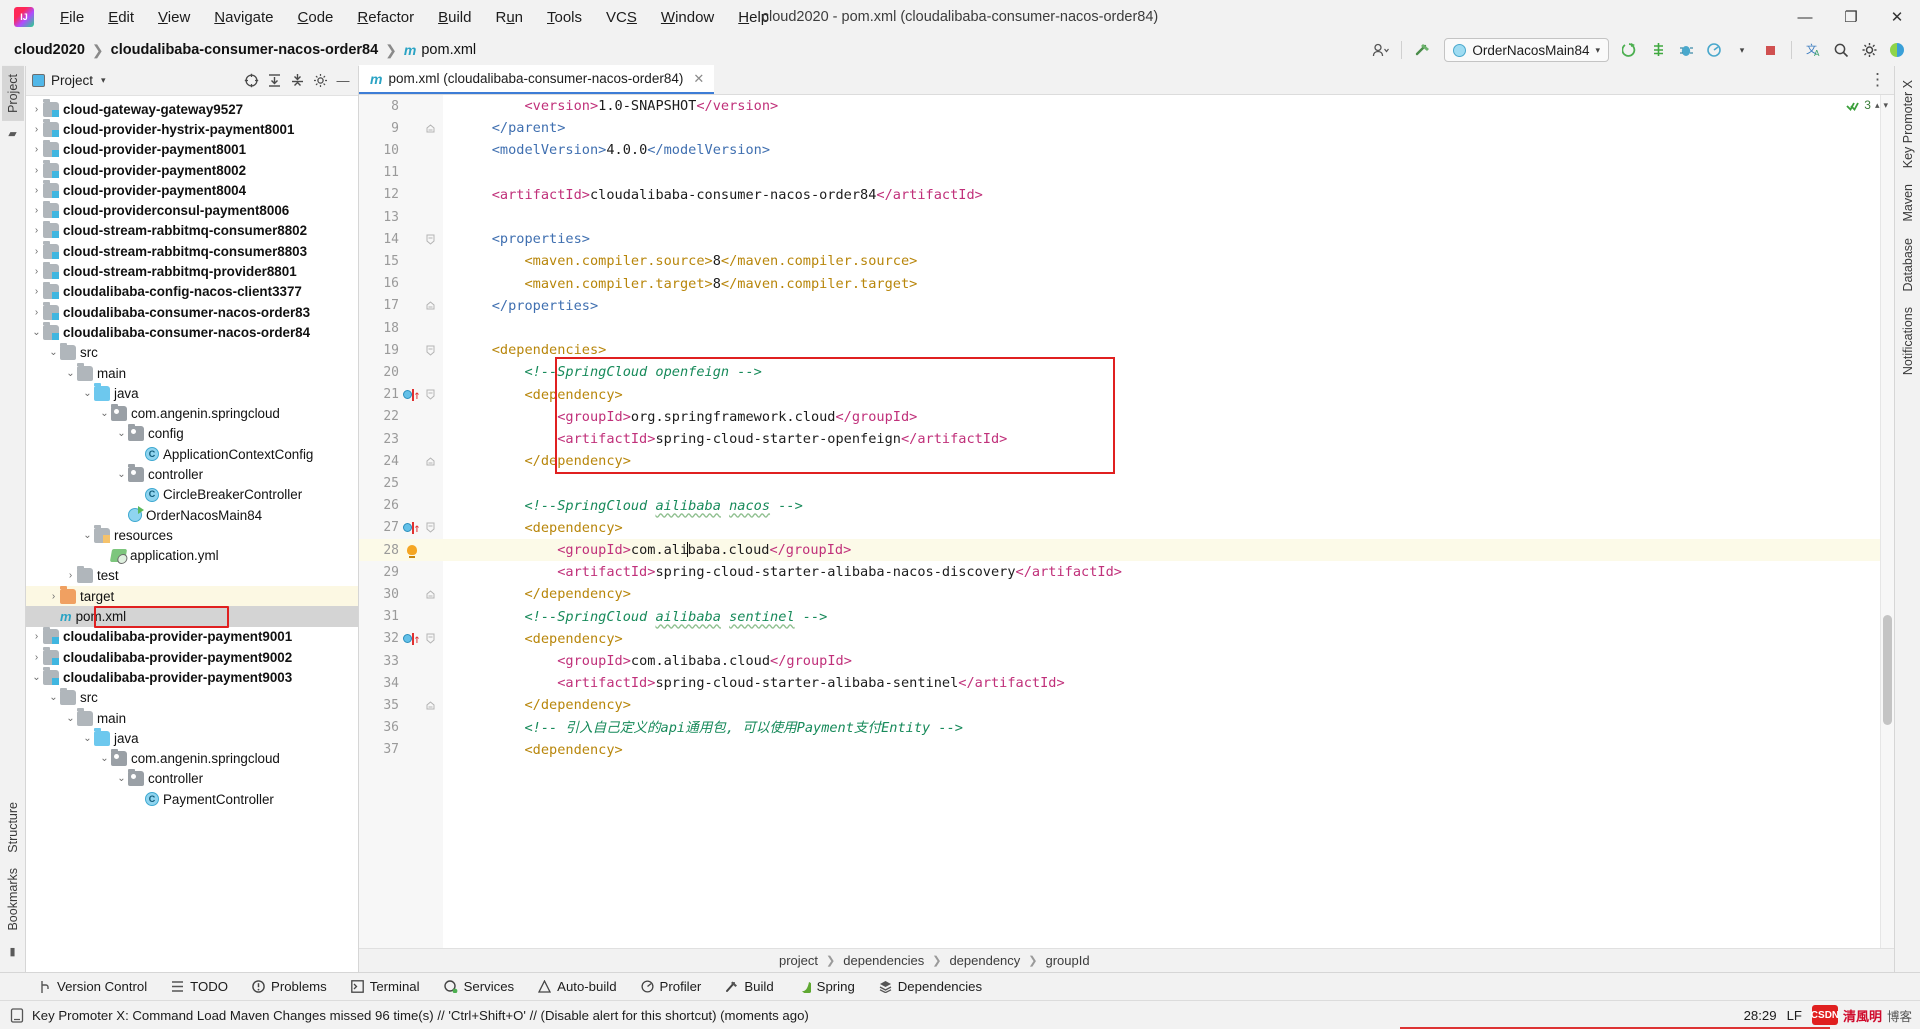  I want to click on gutter-line: 26, so click(401, 506).